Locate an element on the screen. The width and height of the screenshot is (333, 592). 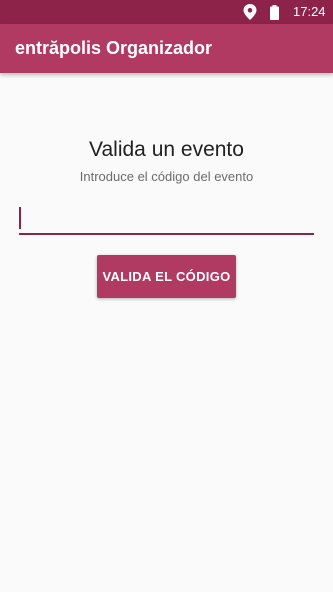
page-title: Valida un evento is located at coordinates (166, 149).